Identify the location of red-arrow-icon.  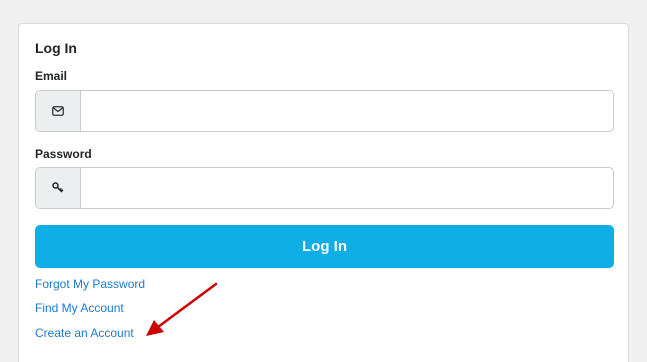
(182, 309).